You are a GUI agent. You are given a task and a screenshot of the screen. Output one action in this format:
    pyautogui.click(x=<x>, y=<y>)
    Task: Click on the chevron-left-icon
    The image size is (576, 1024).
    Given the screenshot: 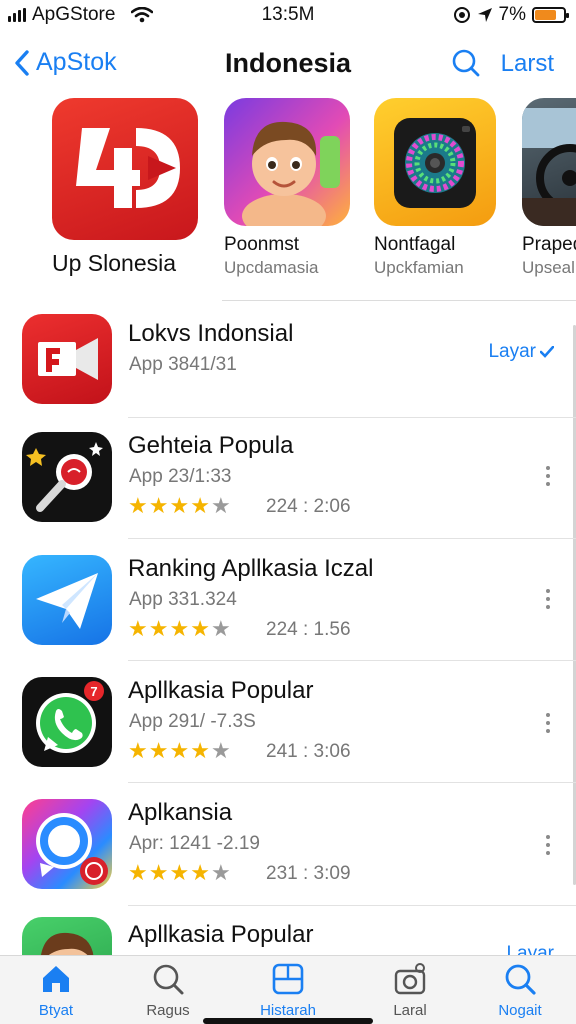 What is the action you would take?
    pyautogui.click(x=22, y=62)
    